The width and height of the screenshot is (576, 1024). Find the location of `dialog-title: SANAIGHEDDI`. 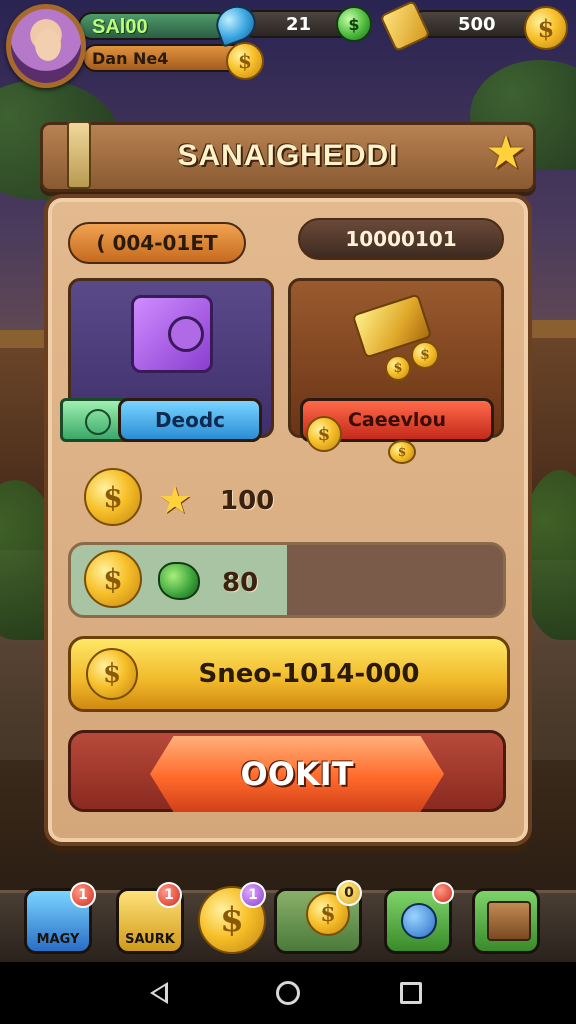

dialog-title: SANAIGHEDDI is located at coordinates (288, 155).